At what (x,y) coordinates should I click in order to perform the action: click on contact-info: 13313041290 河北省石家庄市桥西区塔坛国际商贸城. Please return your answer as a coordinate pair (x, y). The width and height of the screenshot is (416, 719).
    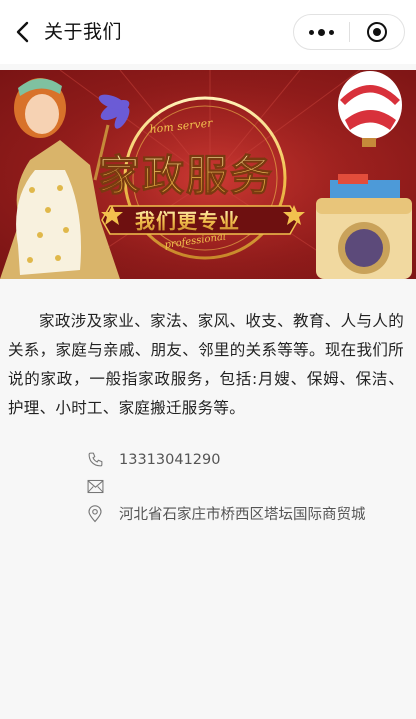
    Looking at the image, I should click on (246, 486).